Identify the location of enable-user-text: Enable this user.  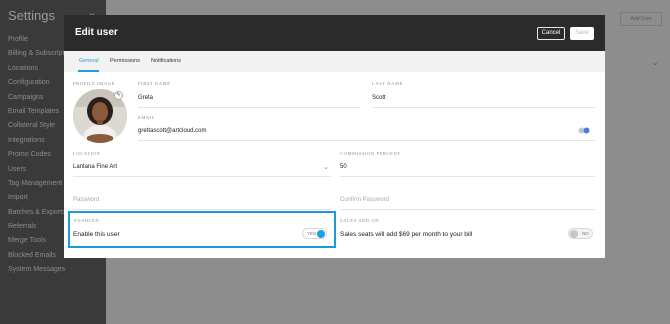
(96, 234).